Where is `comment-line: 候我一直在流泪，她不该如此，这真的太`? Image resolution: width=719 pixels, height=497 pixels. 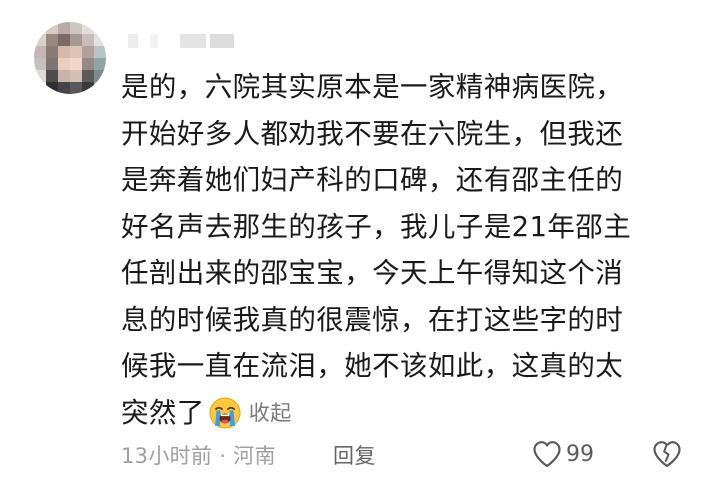 comment-line: 候我一直在流泪，她不该如此，这真的太 is located at coordinates (372, 366).